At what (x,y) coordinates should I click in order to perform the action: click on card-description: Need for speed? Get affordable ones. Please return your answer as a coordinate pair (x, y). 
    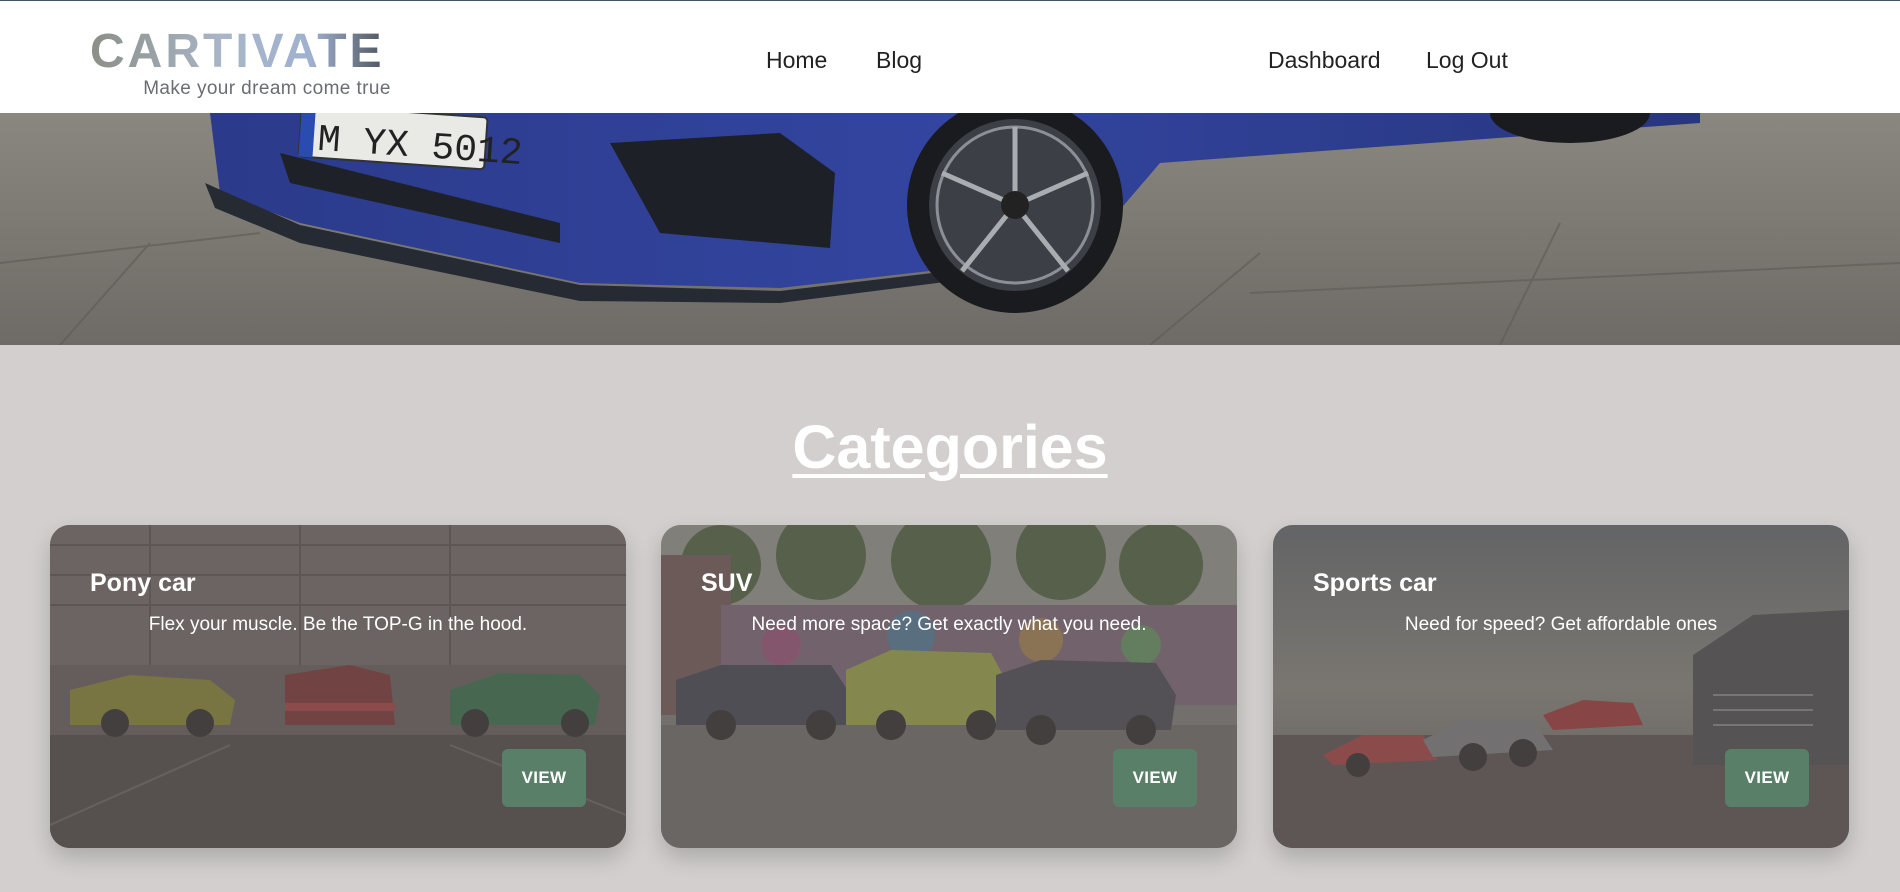
    Looking at the image, I should click on (1561, 624).